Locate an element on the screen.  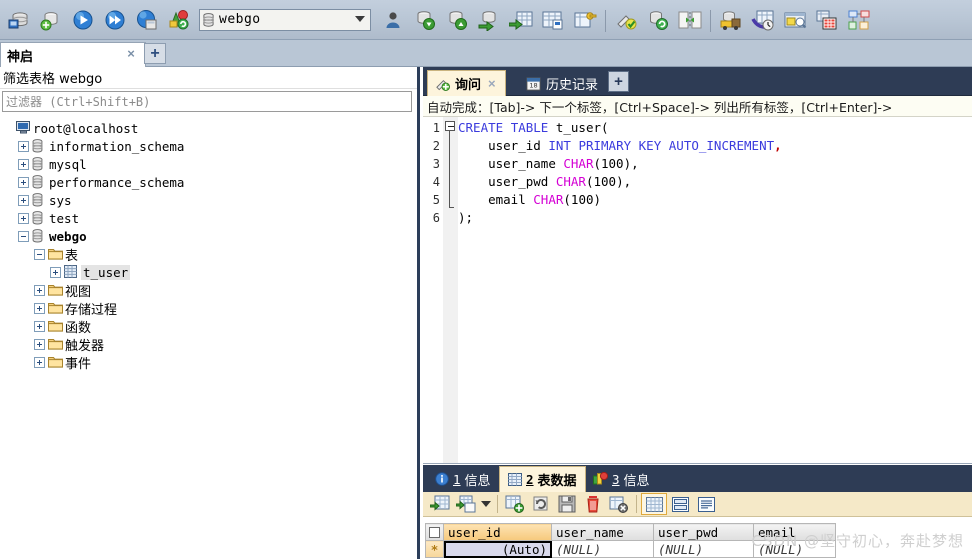
export-grid-icon is located at coordinates (521, 20).